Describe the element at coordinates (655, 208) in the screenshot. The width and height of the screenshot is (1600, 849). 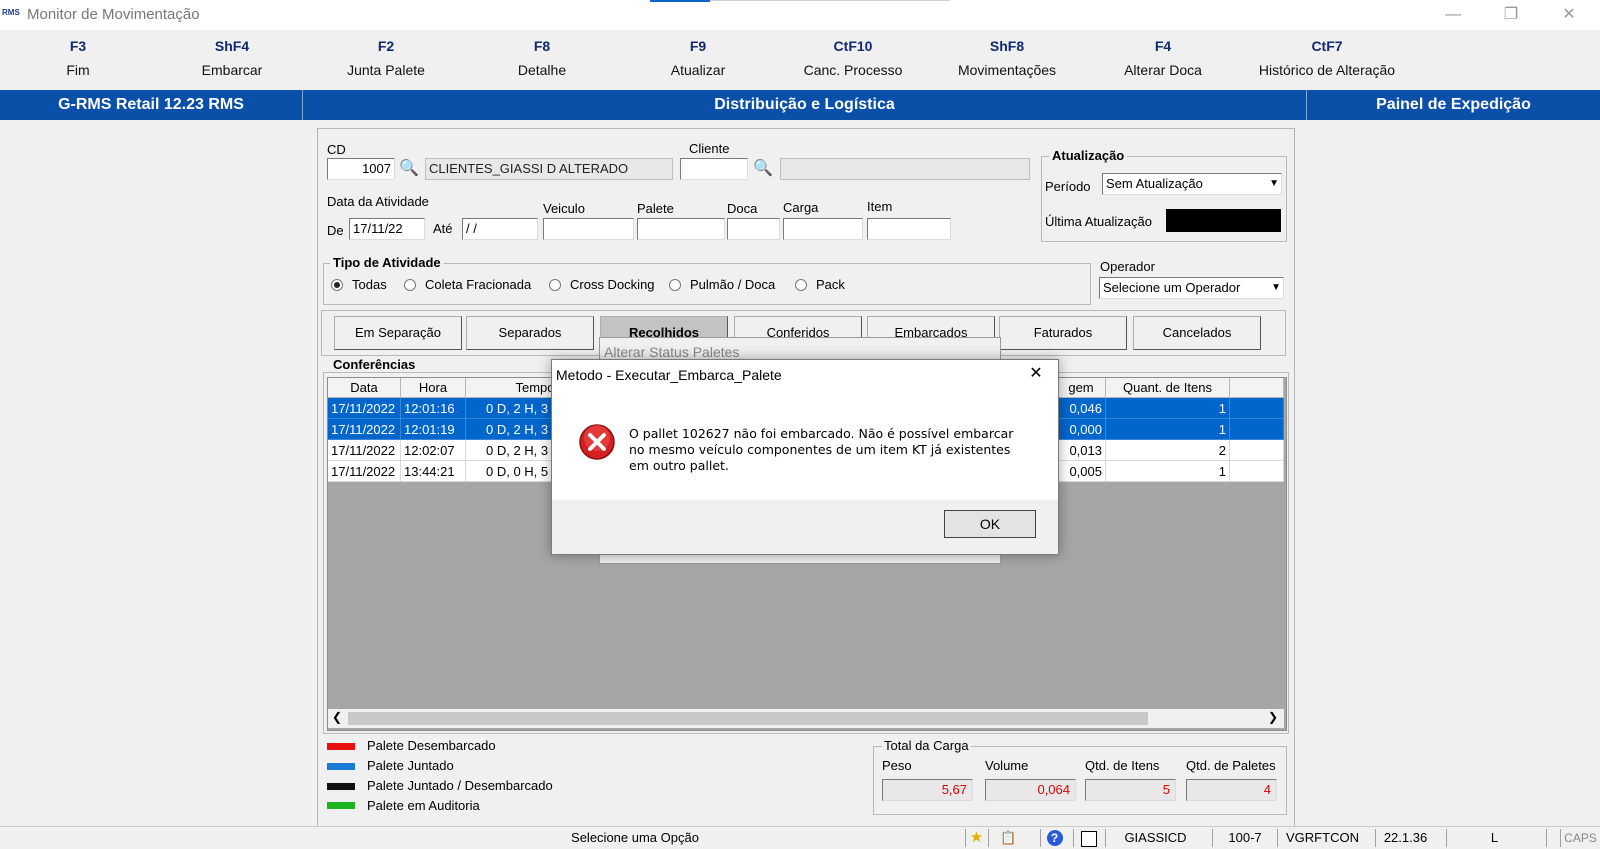
I see `palete-label: Palete` at that location.